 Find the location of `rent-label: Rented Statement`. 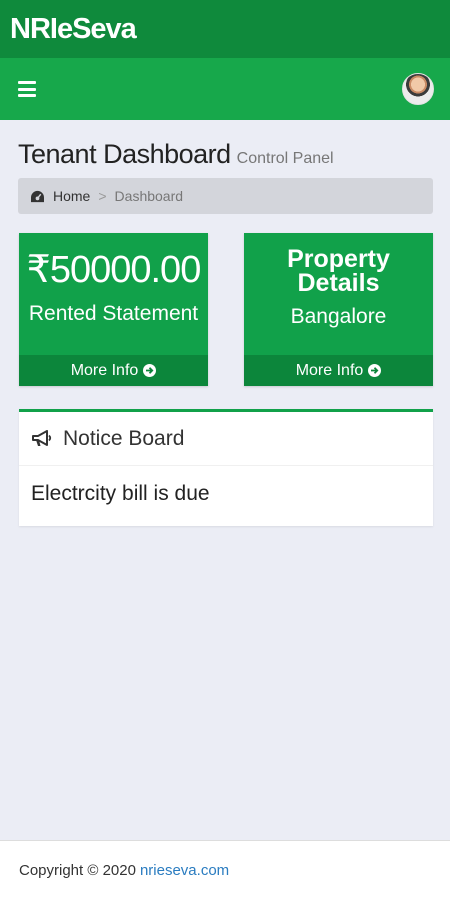

rent-label: Rented Statement is located at coordinates (113, 313).